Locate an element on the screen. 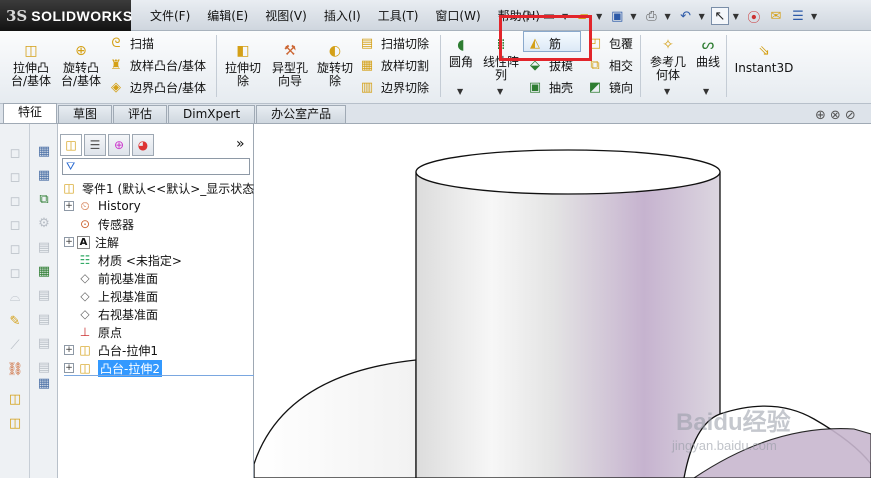 The width and height of the screenshot is (871, 478). hole-wizard-button: ⚒ 异型孔 向导 is located at coordinates (290, 65).